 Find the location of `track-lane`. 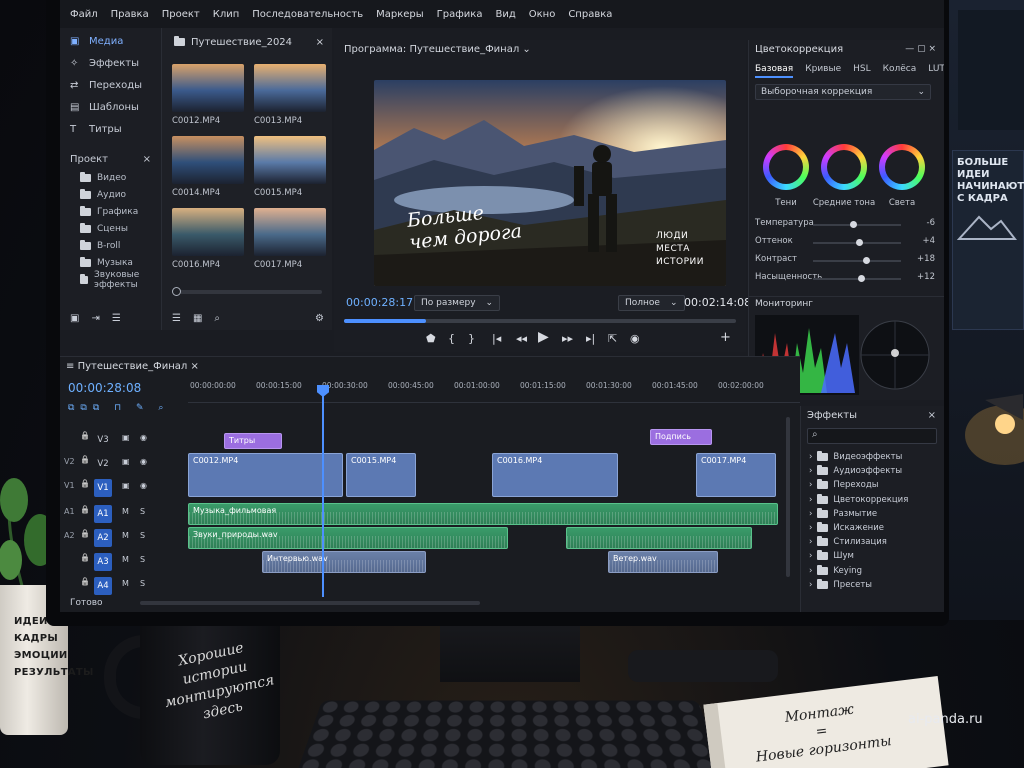

track-lane is located at coordinates (494, 586).